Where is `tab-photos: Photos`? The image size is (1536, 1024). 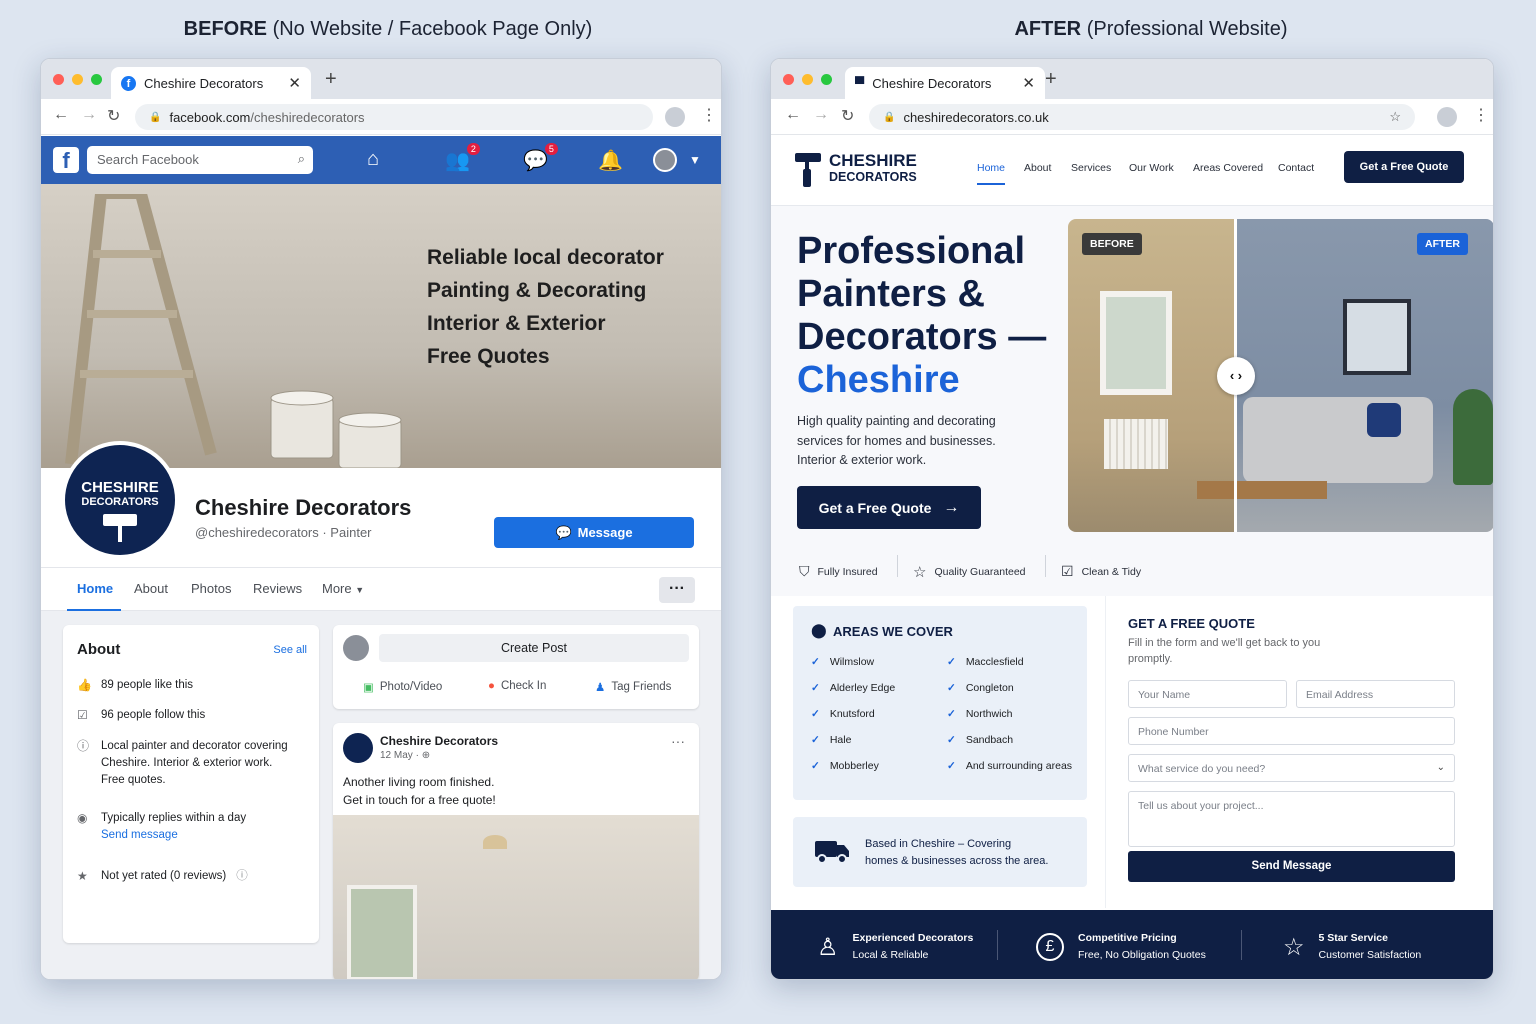
tab-photos: Photos is located at coordinates (211, 588).